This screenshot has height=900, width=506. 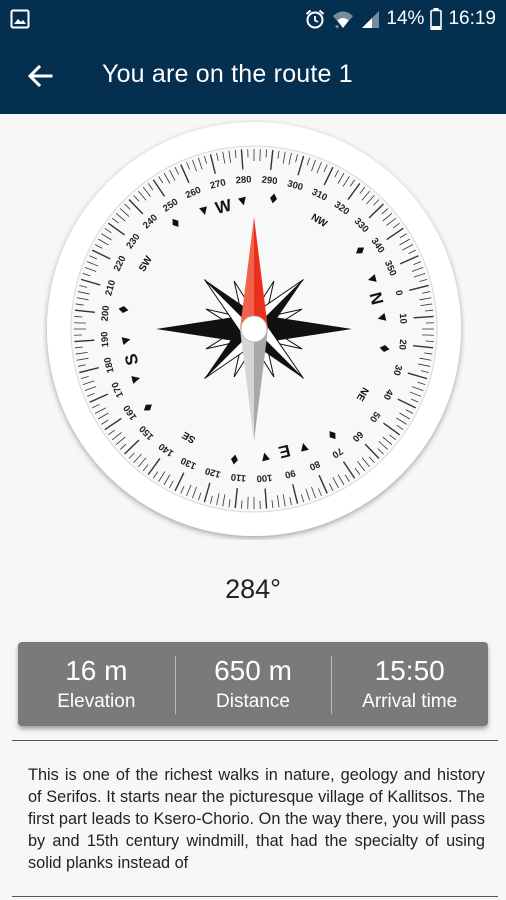 What do you see at coordinates (227, 74) in the screenshot?
I see `page-title: You are on the route 1` at bounding box center [227, 74].